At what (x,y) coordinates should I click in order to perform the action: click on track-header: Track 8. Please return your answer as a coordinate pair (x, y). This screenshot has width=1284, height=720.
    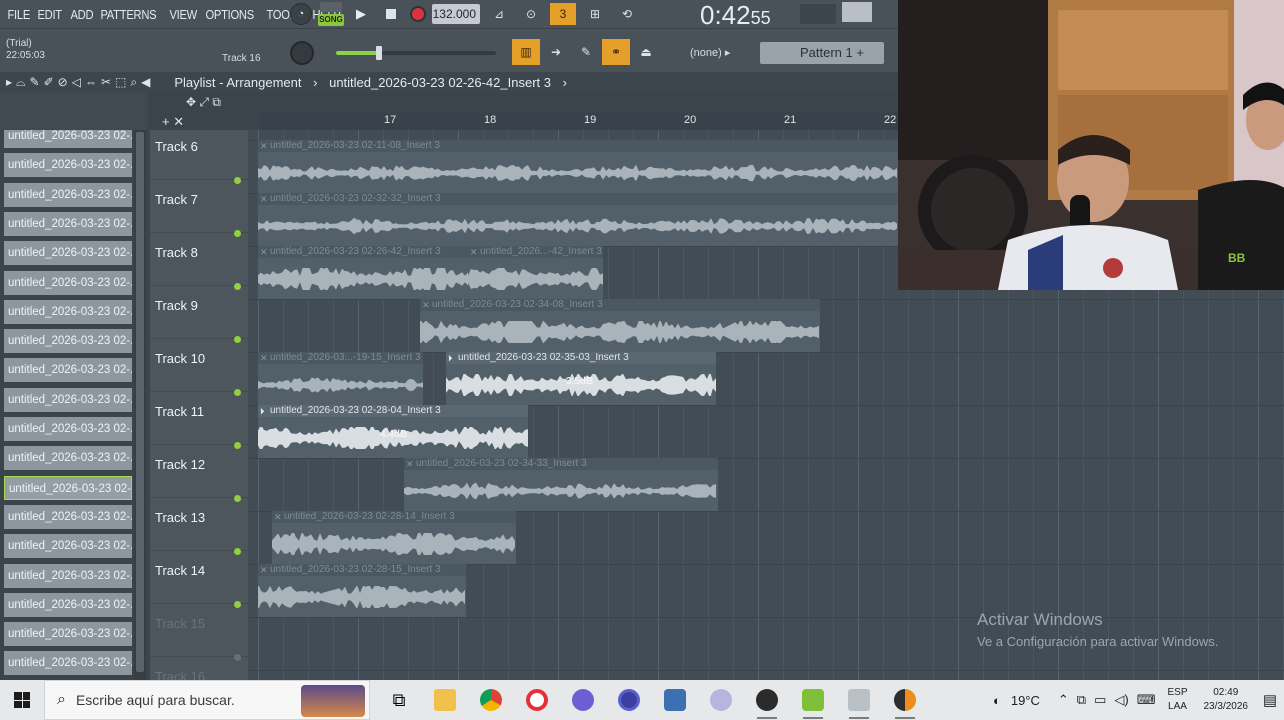
    Looking at the image, I should click on (199, 261).